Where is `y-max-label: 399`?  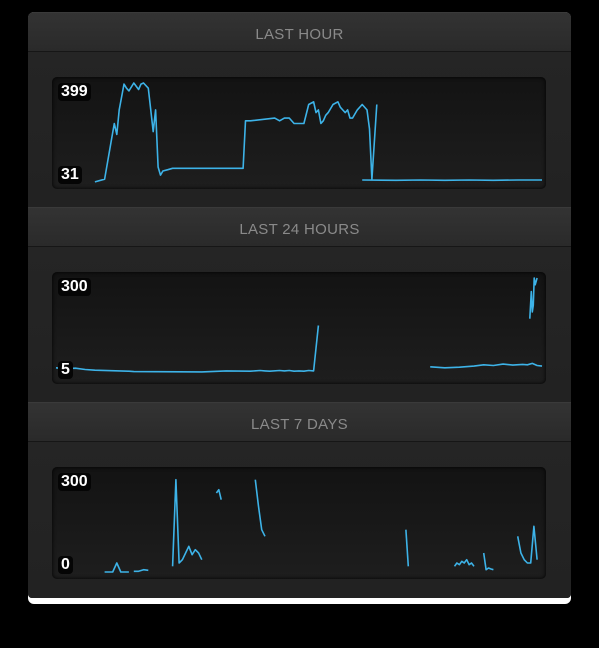 y-max-label: 399 is located at coordinates (74, 92).